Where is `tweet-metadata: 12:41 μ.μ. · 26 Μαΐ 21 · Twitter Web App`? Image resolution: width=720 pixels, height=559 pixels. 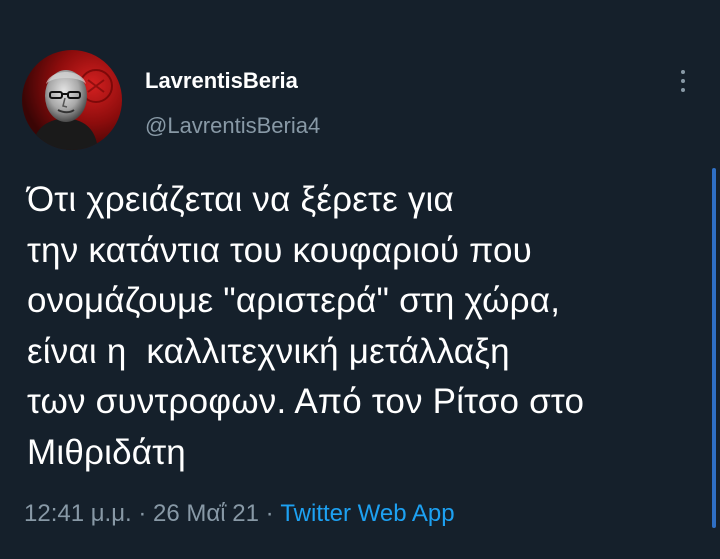 tweet-metadata: 12:41 μ.μ. · 26 Μαΐ 21 · Twitter Web App is located at coordinates (239, 514).